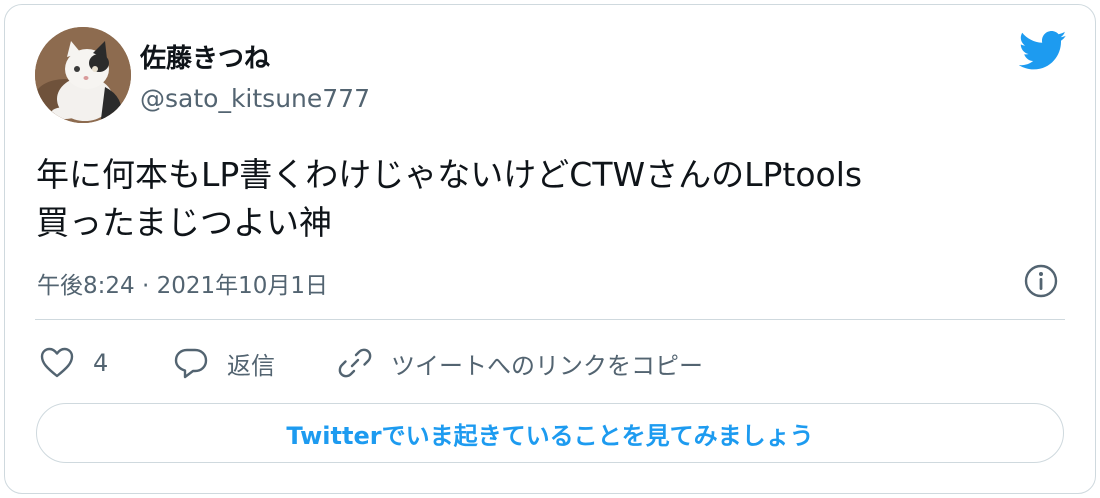  Describe the element at coordinates (251, 365) in the screenshot. I see `reply-label: 返信` at that location.